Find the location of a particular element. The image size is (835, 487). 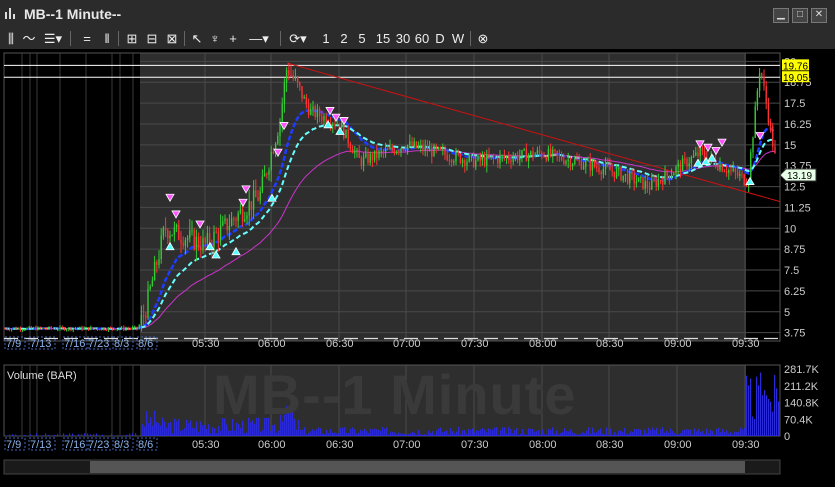

zoom-out-icon: ⊠ is located at coordinates (172, 38).